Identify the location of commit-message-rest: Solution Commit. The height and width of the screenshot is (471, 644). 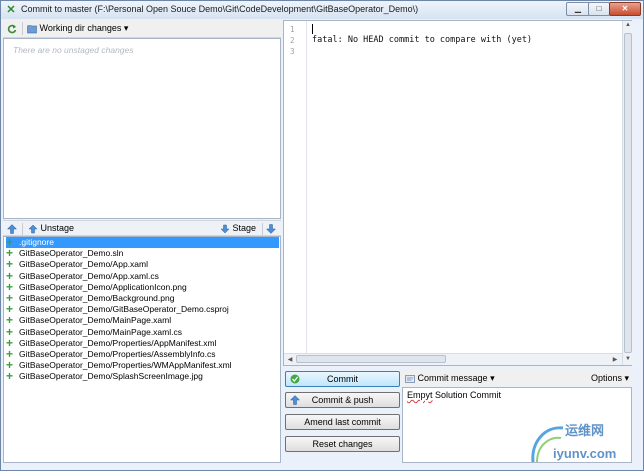
(467, 395).